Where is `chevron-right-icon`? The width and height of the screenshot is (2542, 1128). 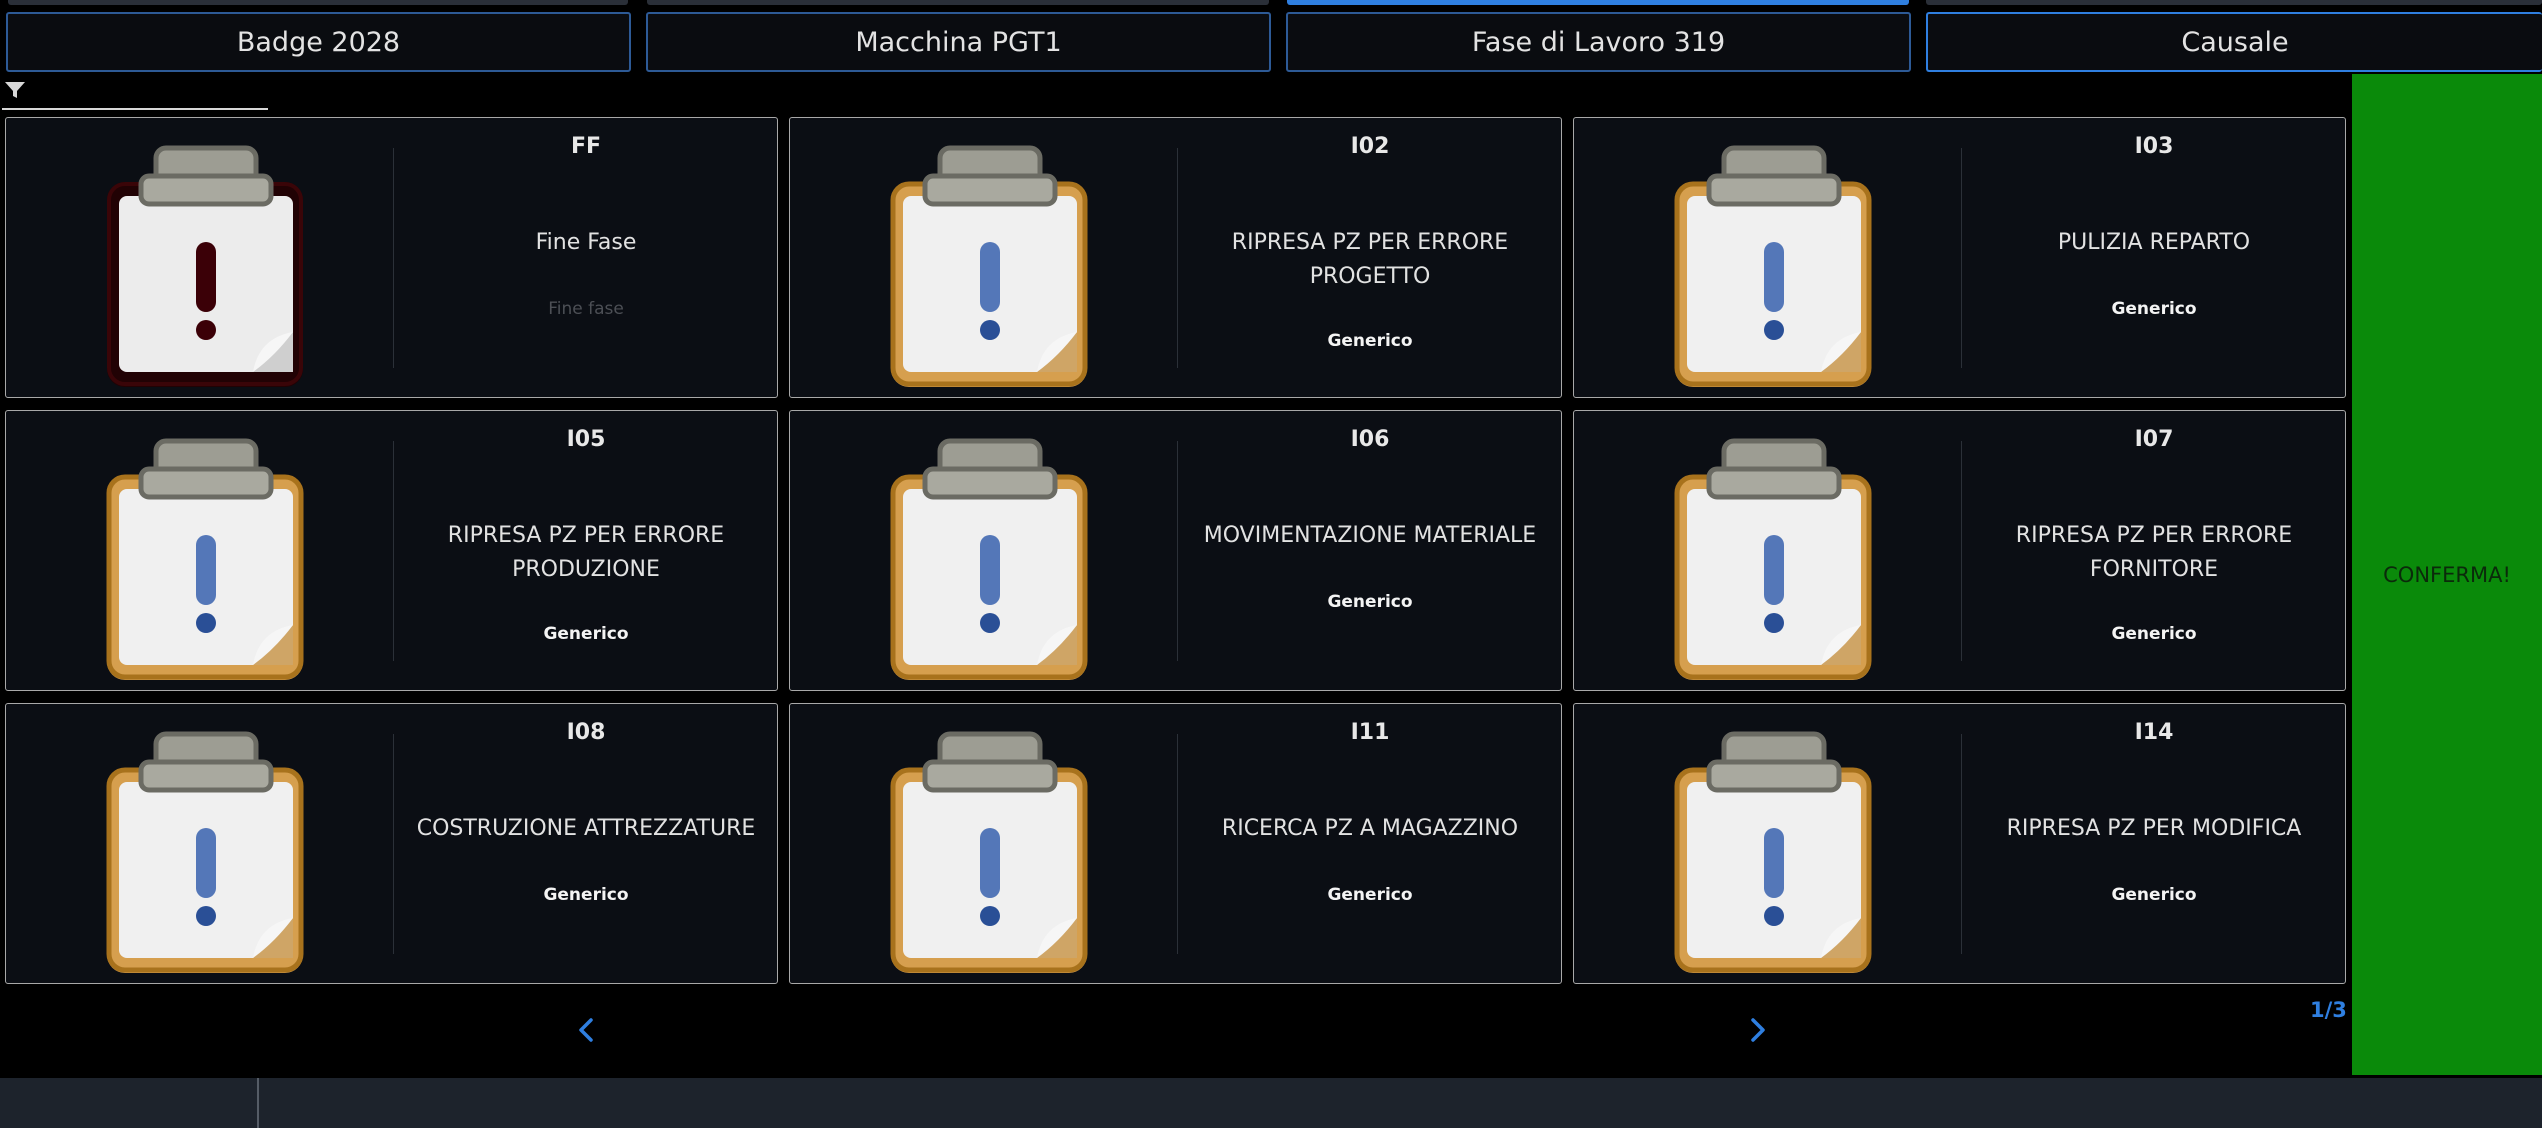
chevron-right-icon is located at coordinates (1758, 1030).